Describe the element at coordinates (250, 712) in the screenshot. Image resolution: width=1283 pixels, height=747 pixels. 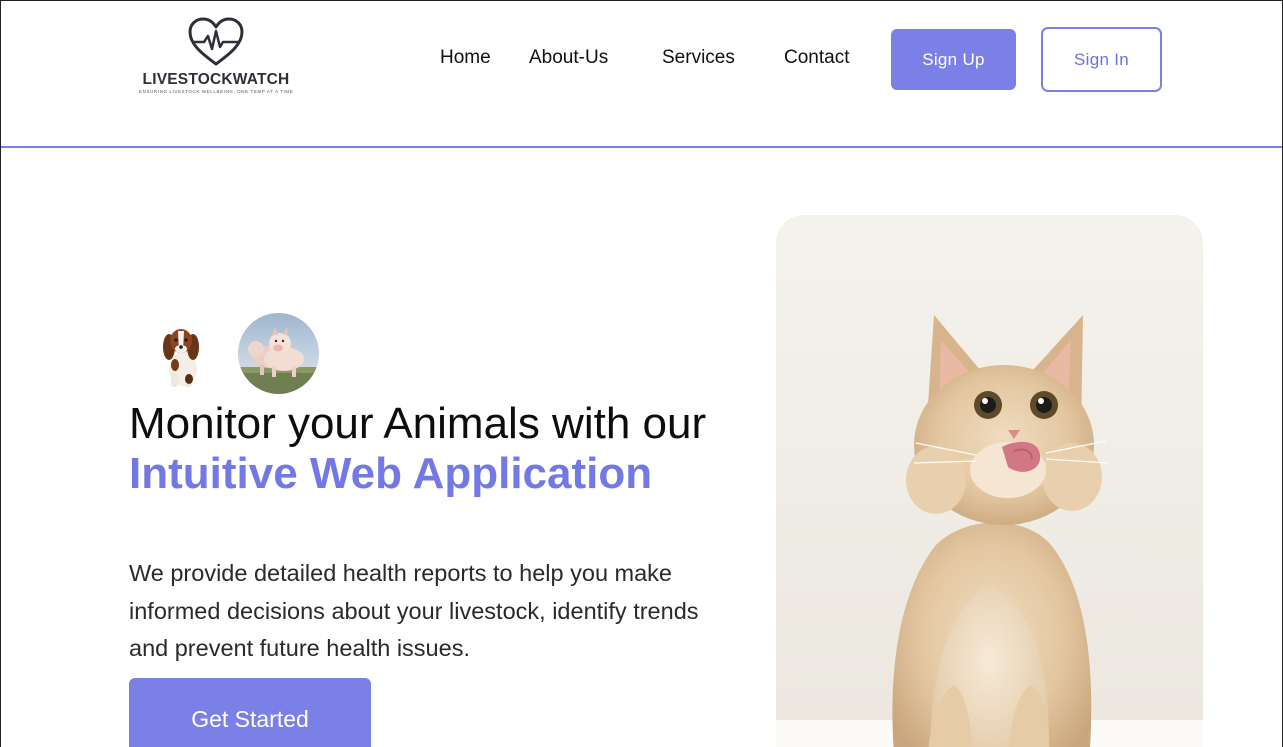
I see `get-started-button: Get Started` at that location.